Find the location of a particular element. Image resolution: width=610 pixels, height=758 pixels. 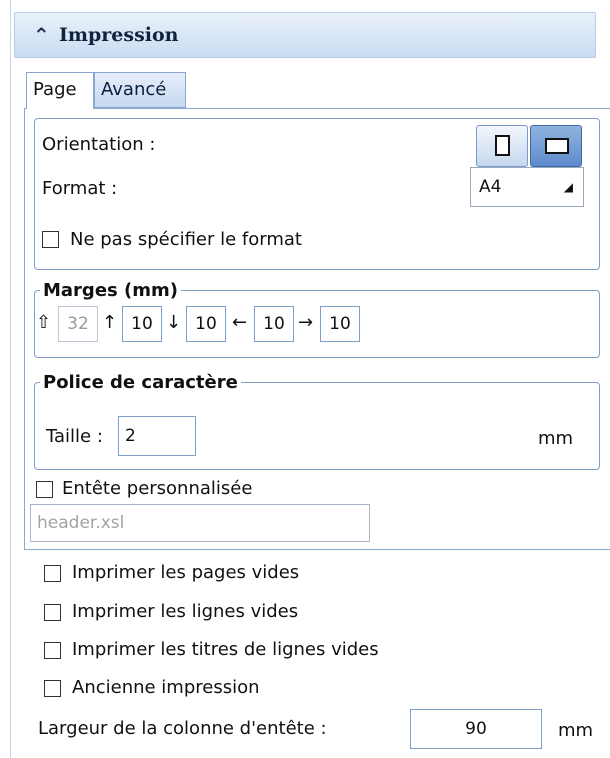

no-format-label: Ne pas spécifier le format is located at coordinates (186, 239).